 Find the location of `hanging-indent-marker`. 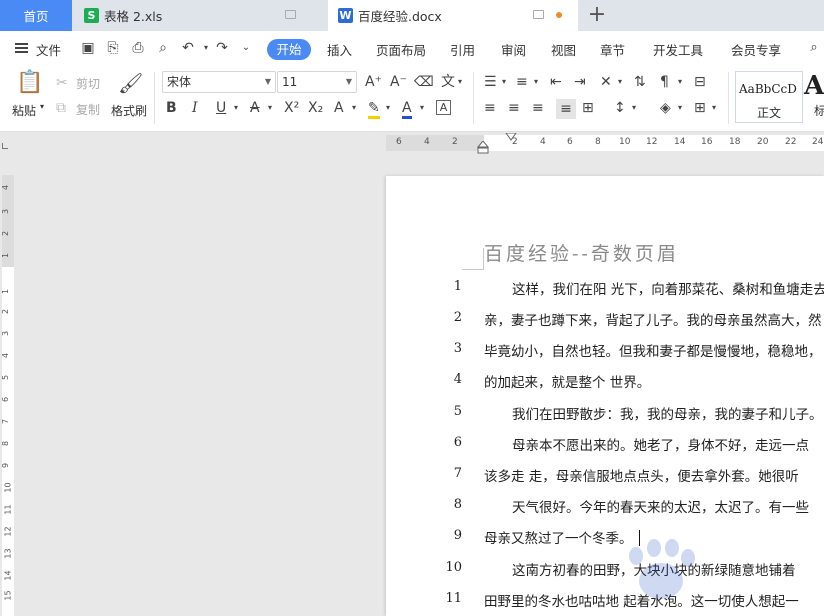

hanging-indent-marker is located at coordinates (484, 148).